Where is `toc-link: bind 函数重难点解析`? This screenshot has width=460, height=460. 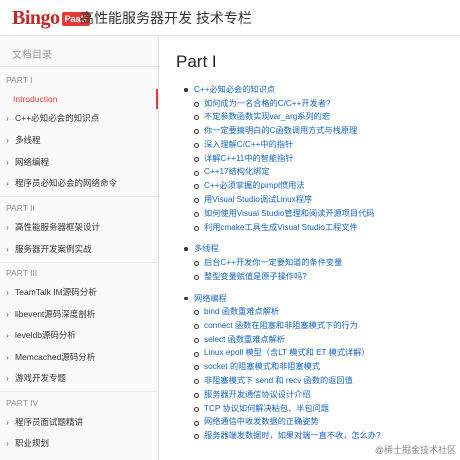 toc-link: bind 函数重难点解析 is located at coordinates (325, 312).